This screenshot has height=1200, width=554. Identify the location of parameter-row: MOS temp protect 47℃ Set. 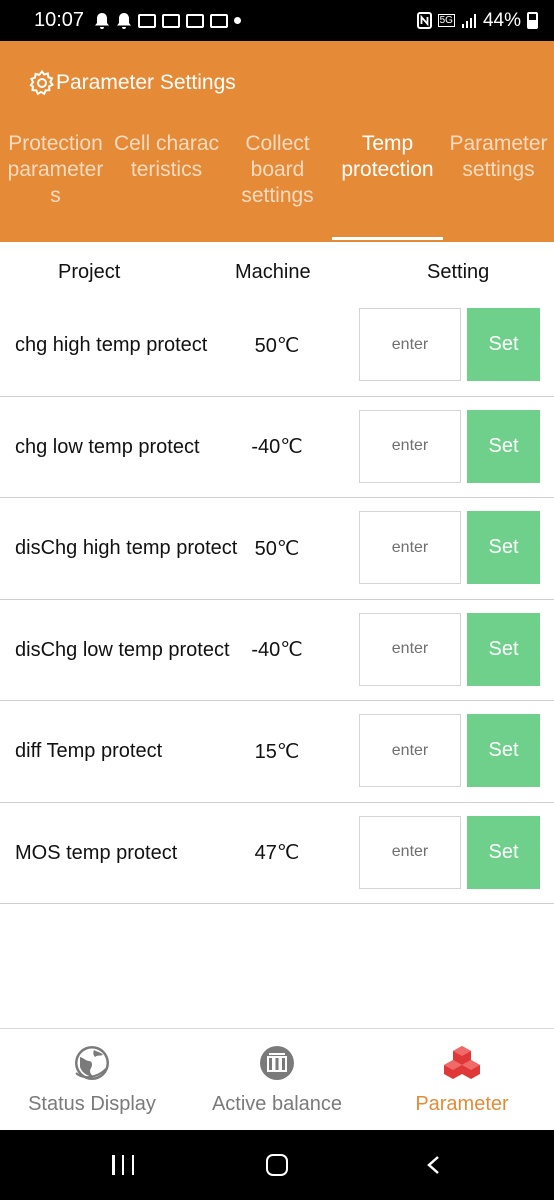
(277, 853).